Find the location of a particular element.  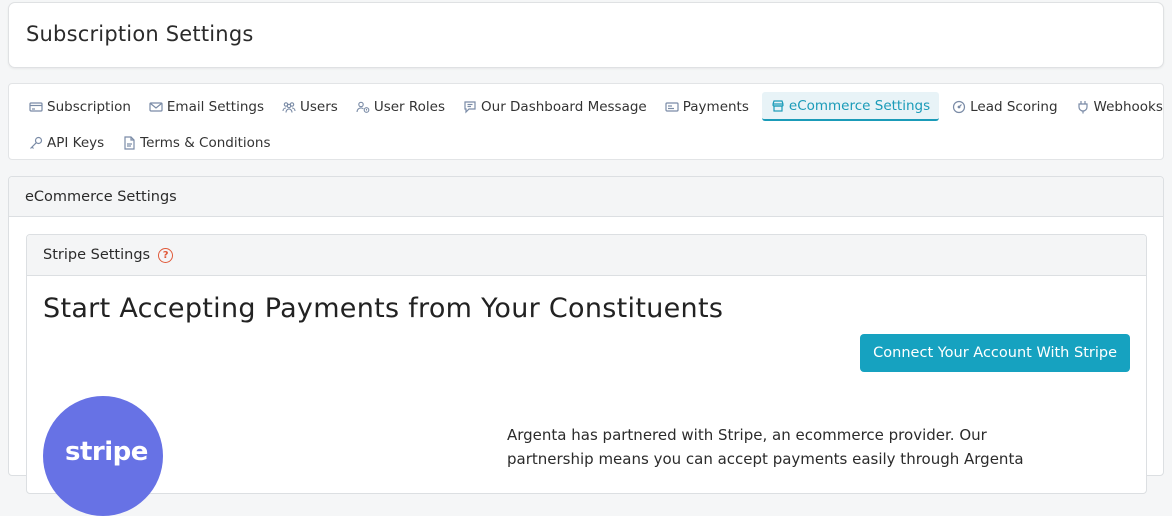

tab-label: eCommerce Settings is located at coordinates (859, 105).